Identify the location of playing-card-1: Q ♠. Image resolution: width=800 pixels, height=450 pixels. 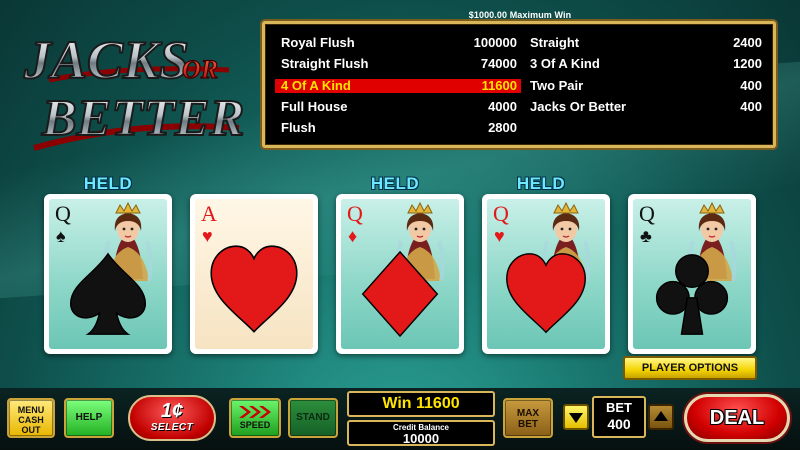
(108, 274).